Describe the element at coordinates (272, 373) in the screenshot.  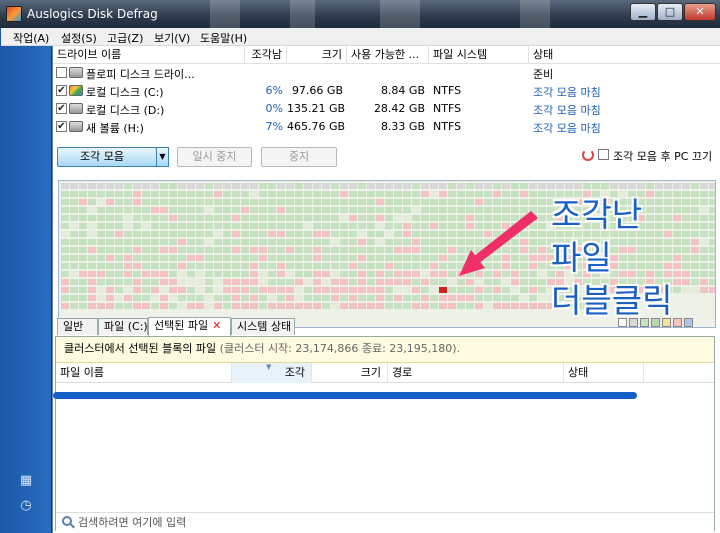
I see `col-fragments: ▼ 조각` at that location.